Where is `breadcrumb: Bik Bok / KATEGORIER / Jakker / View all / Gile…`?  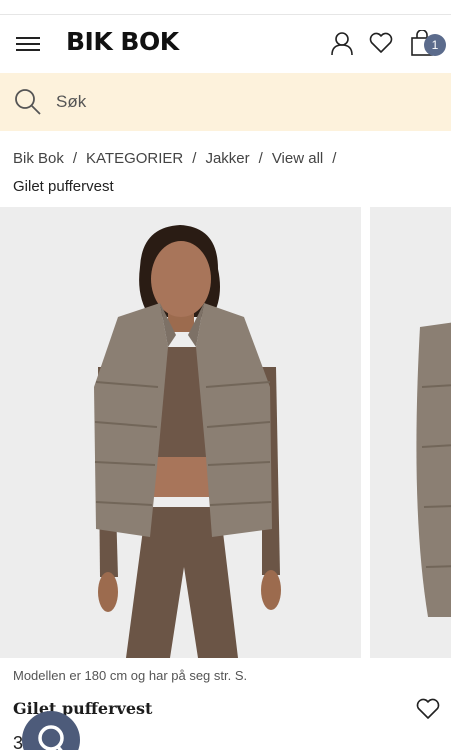
breadcrumb: Bik Bok / KATEGORIER / Jakker / View all / Gile… is located at coordinates (228, 173).